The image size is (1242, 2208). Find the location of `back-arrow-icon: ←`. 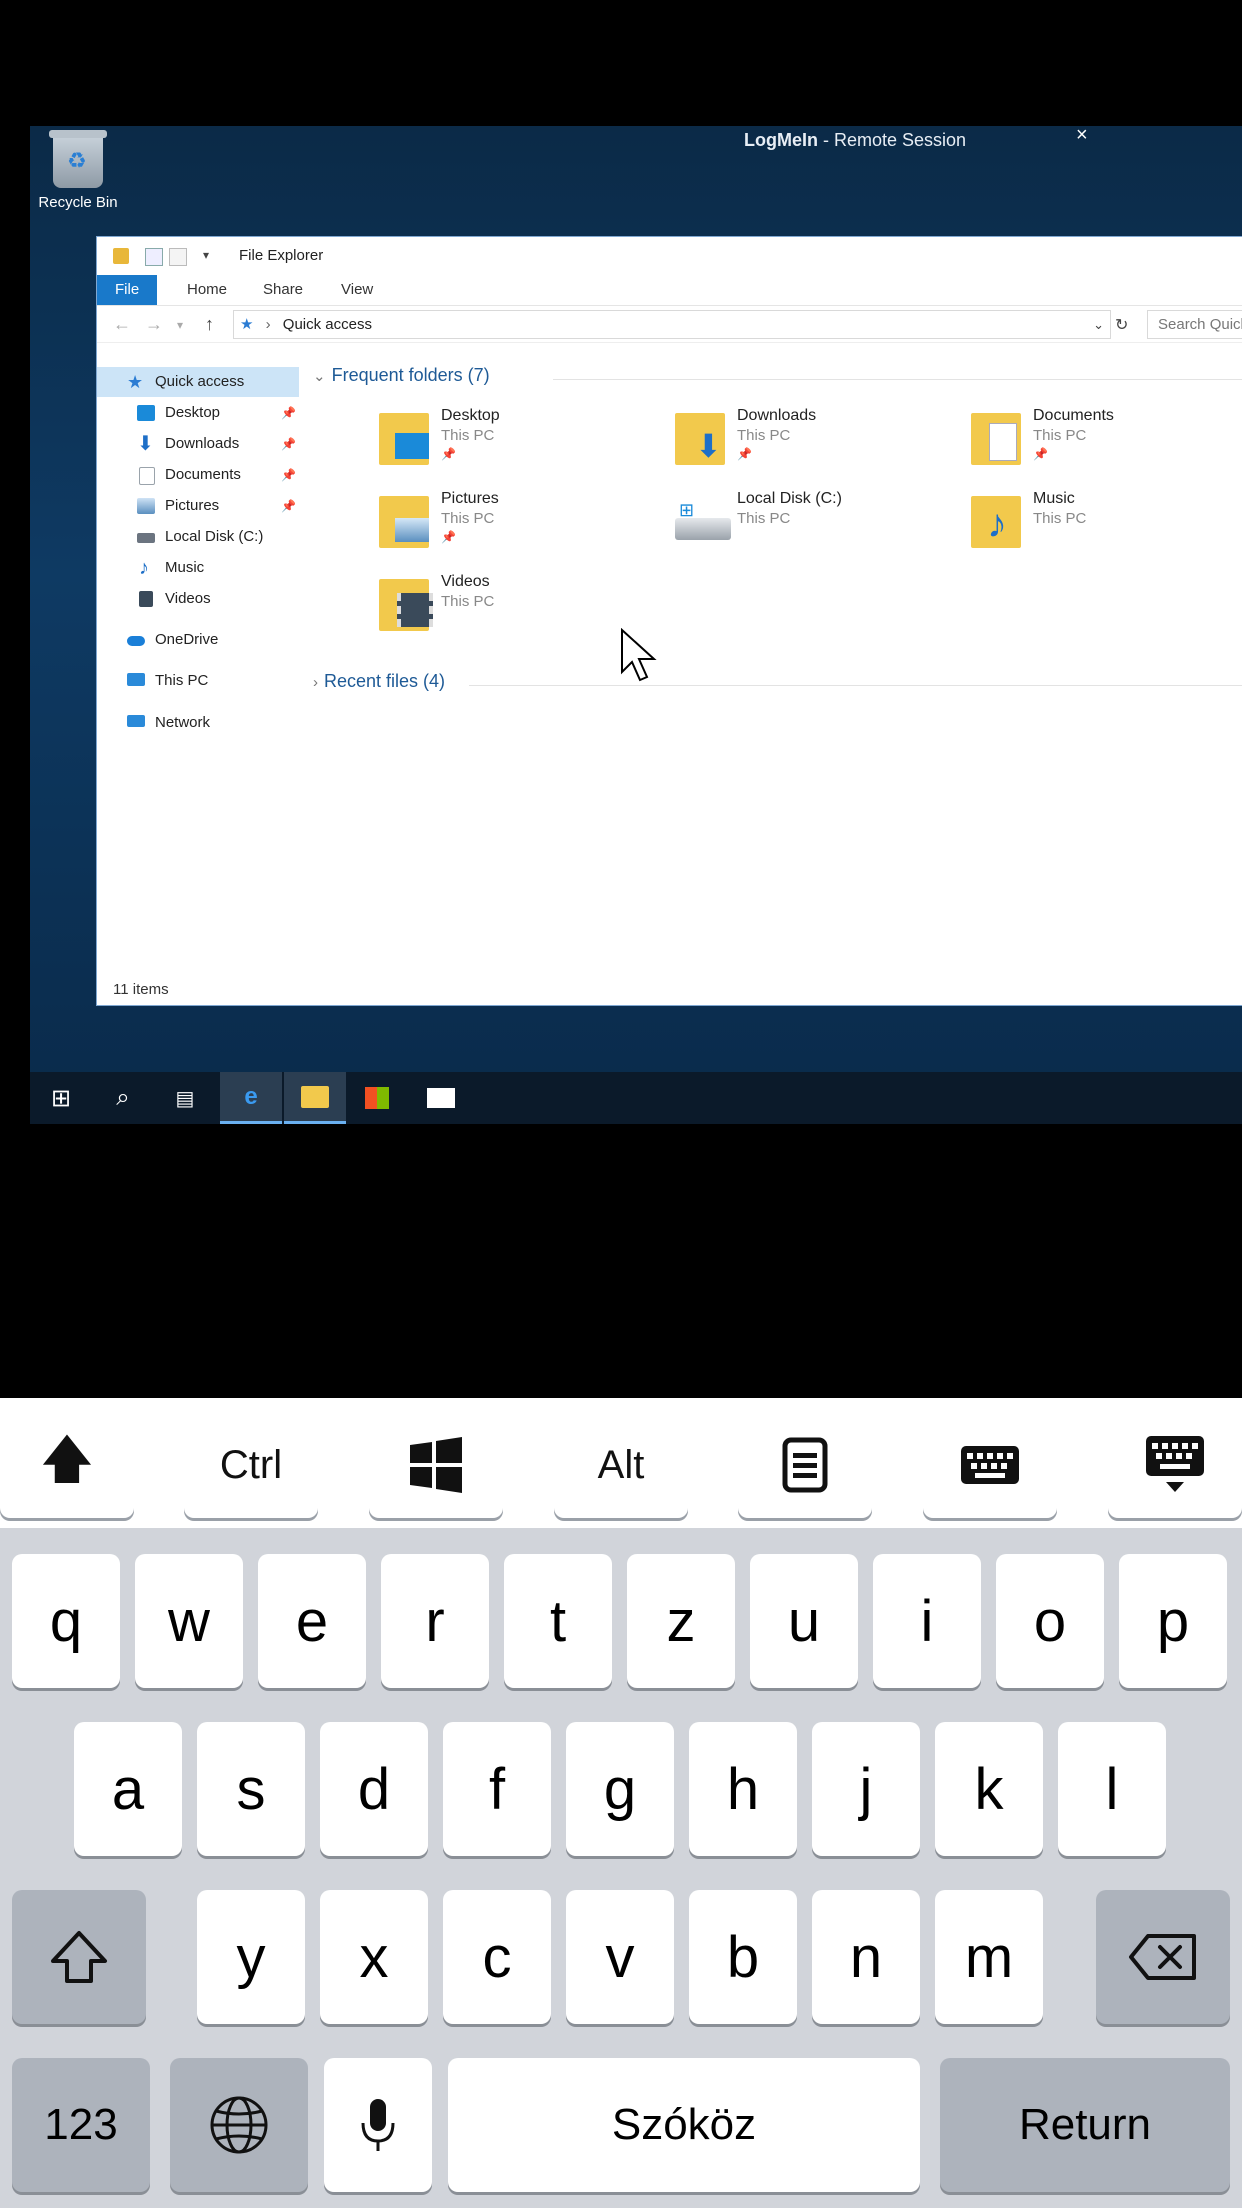

back-arrow-icon: ← is located at coordinates (122, 324).